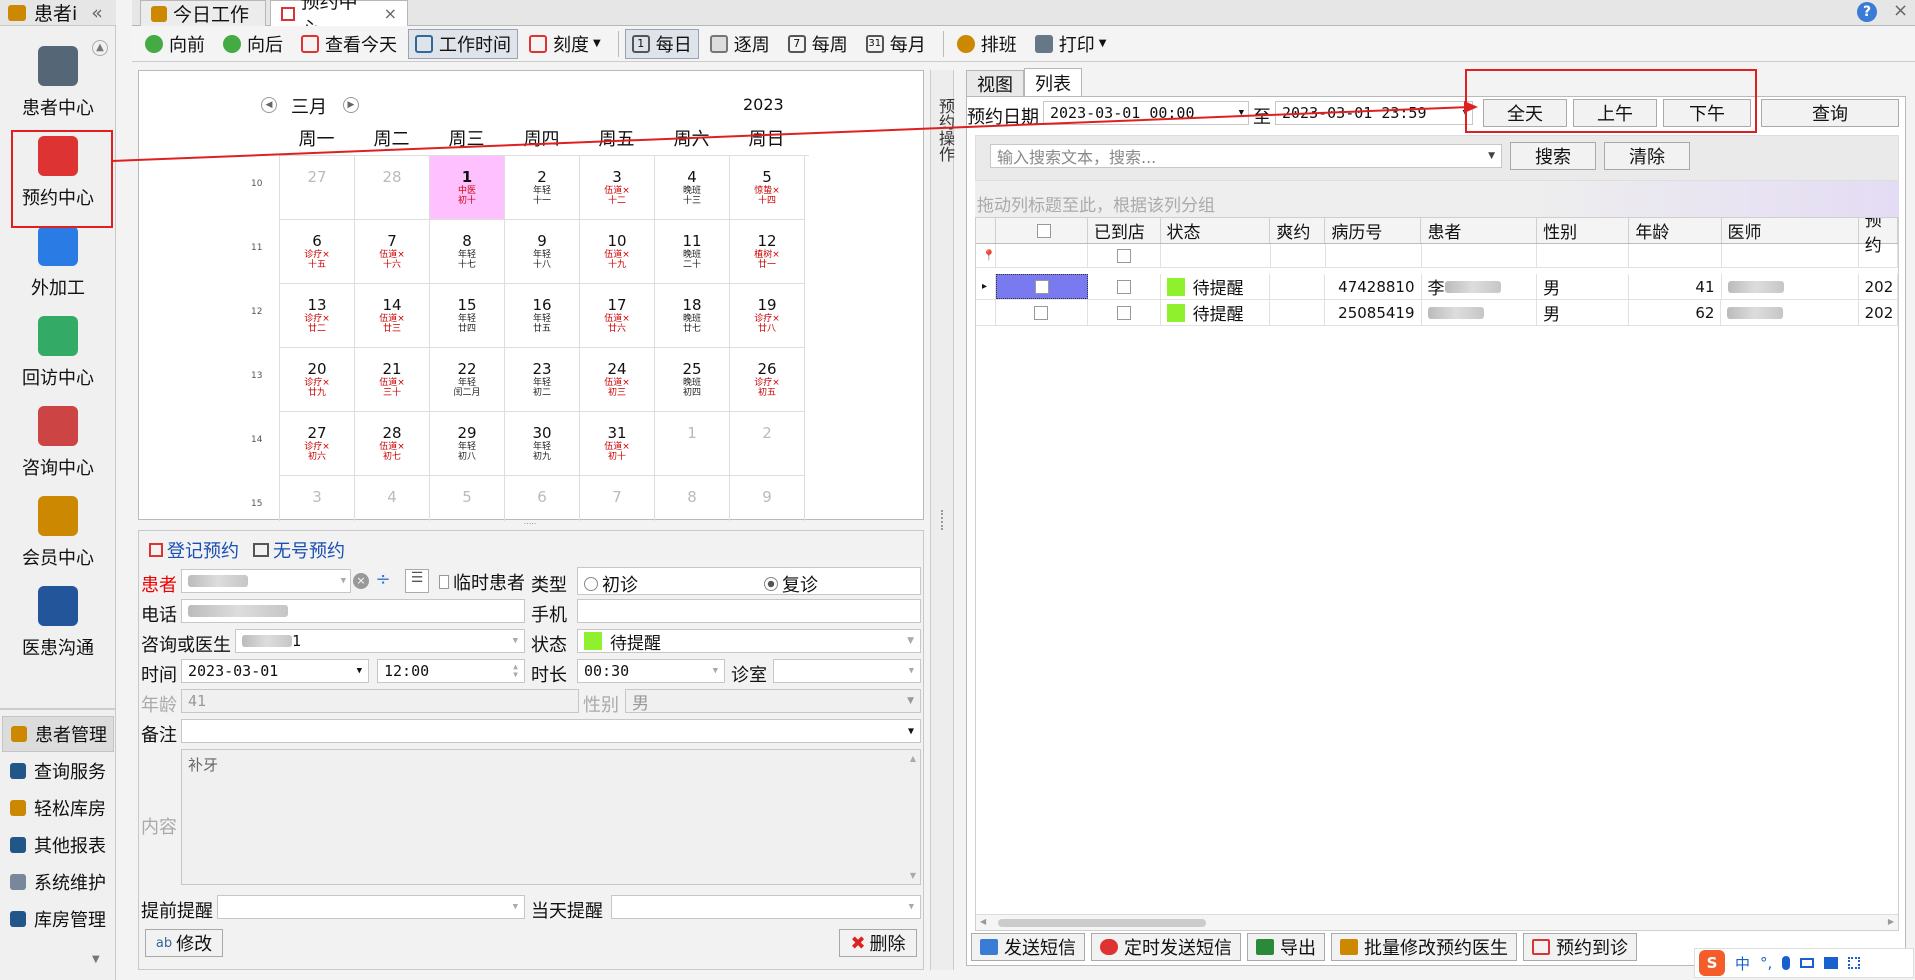 The width and height of the screenshot is (1915, 980). What do you see at coordinates (942, 520) in the screenshot?
I see `appointment-actions-side-tab: 预约操作` at bounding box center [942, 520].